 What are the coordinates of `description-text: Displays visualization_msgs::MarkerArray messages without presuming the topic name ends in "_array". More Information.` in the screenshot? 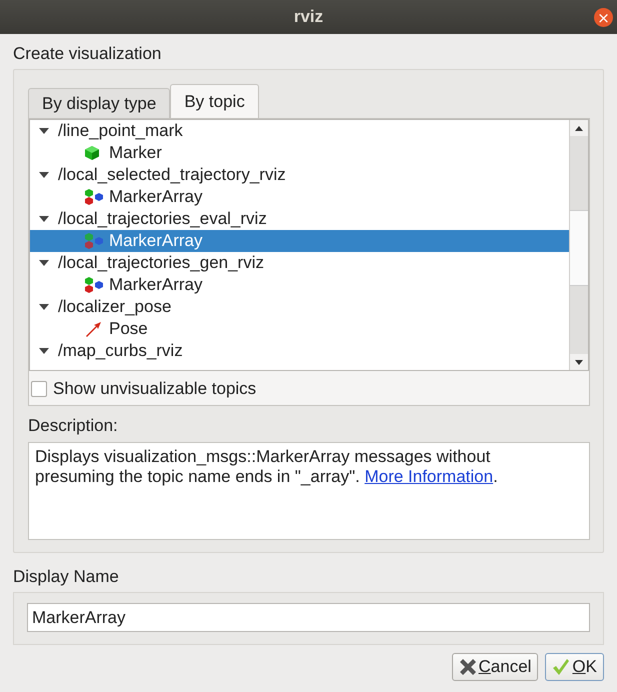 It's located at (309, 491).